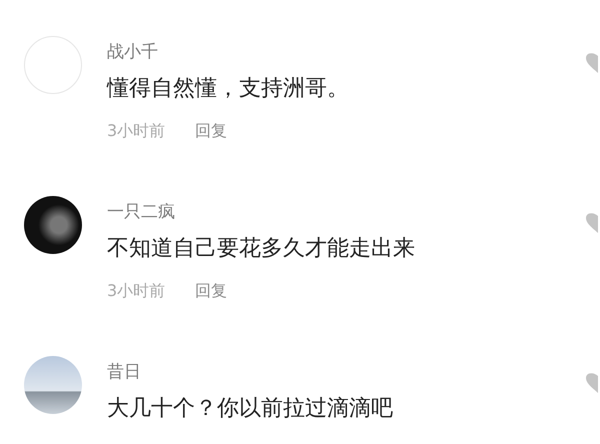 Image resolution: width=600 pixels, height=444 pixels. Describe the element at coordinates (261, 249) in the screenshot. I see `comment-text: 不知道自己要花多久才能走出来` at that location.